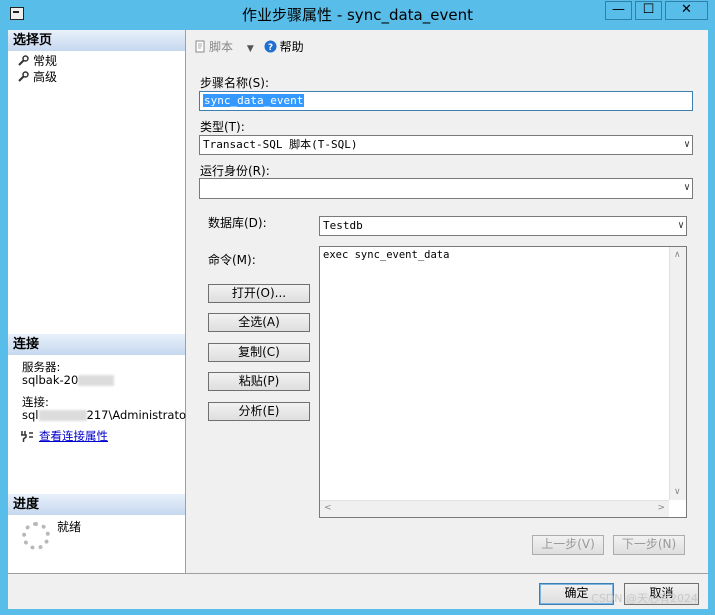 The height and width of the screenshot is (615, 715). I want to click on step-name-label: 步骤名称(S):, so click(235, 83).